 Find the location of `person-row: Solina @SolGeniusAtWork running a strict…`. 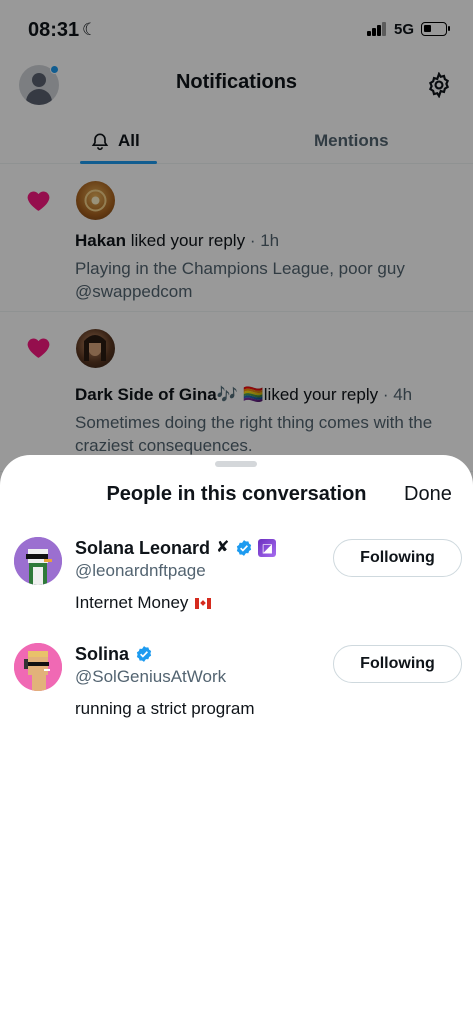

person-row: Solina @SolGeniusAtWork running a strict… is located at coordinates (236, 693).